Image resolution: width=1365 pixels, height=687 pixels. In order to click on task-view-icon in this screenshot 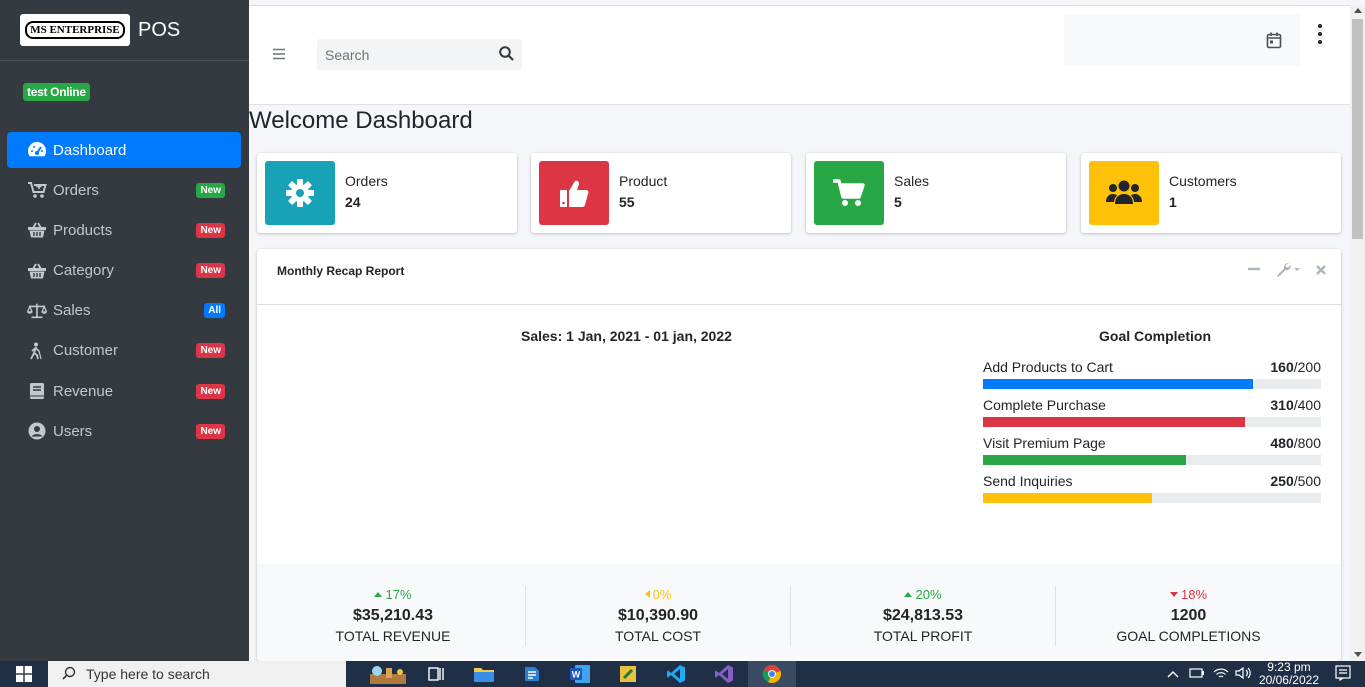, I will do `click(436, 674)`.